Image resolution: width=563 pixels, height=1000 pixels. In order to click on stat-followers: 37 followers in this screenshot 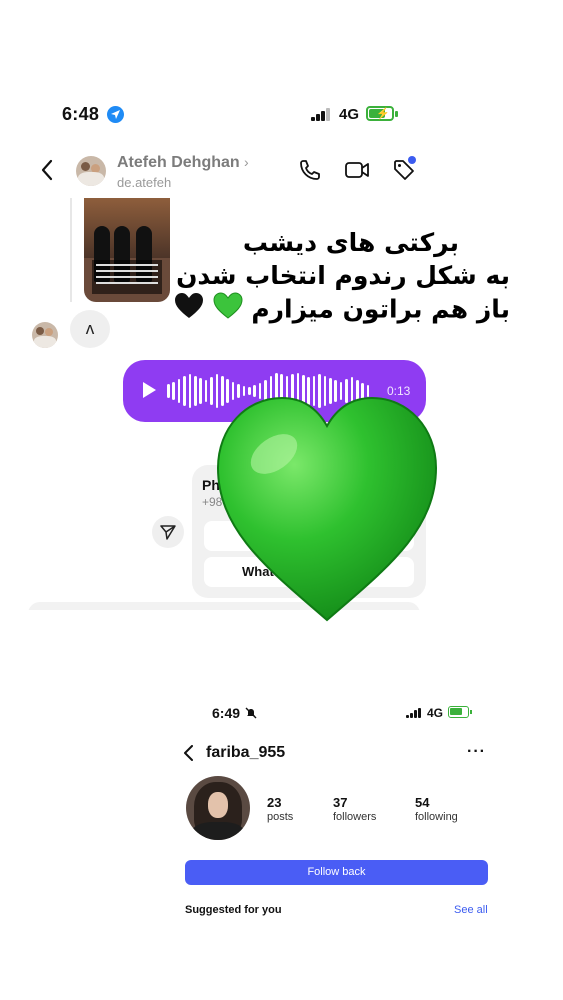, I will do `click(354, 809)`.